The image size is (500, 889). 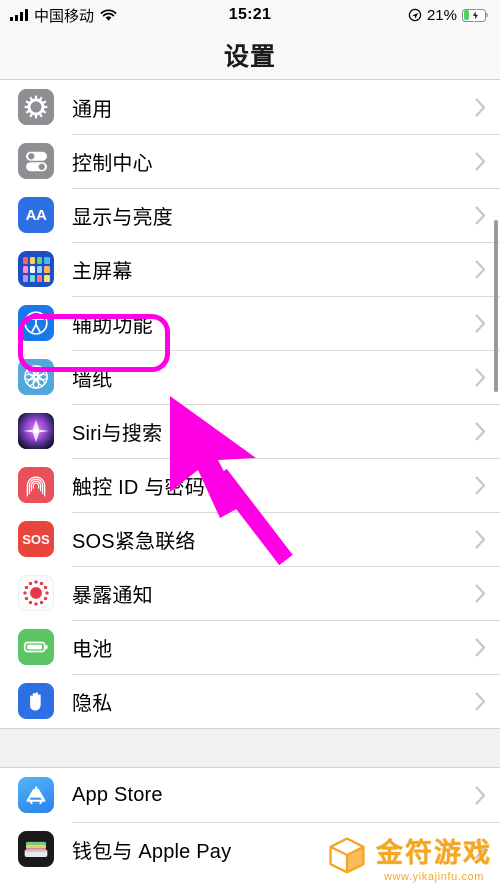 I want to click on settings-row-label: 通用, so click(x=92, y=109).